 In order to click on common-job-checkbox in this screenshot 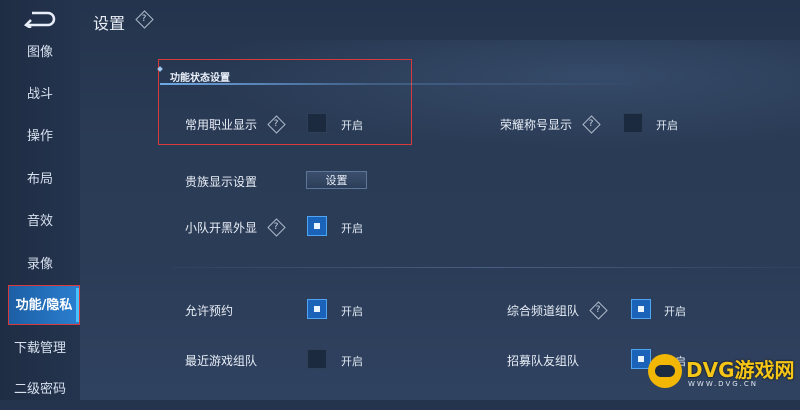, I will do `click(317, 123)`.